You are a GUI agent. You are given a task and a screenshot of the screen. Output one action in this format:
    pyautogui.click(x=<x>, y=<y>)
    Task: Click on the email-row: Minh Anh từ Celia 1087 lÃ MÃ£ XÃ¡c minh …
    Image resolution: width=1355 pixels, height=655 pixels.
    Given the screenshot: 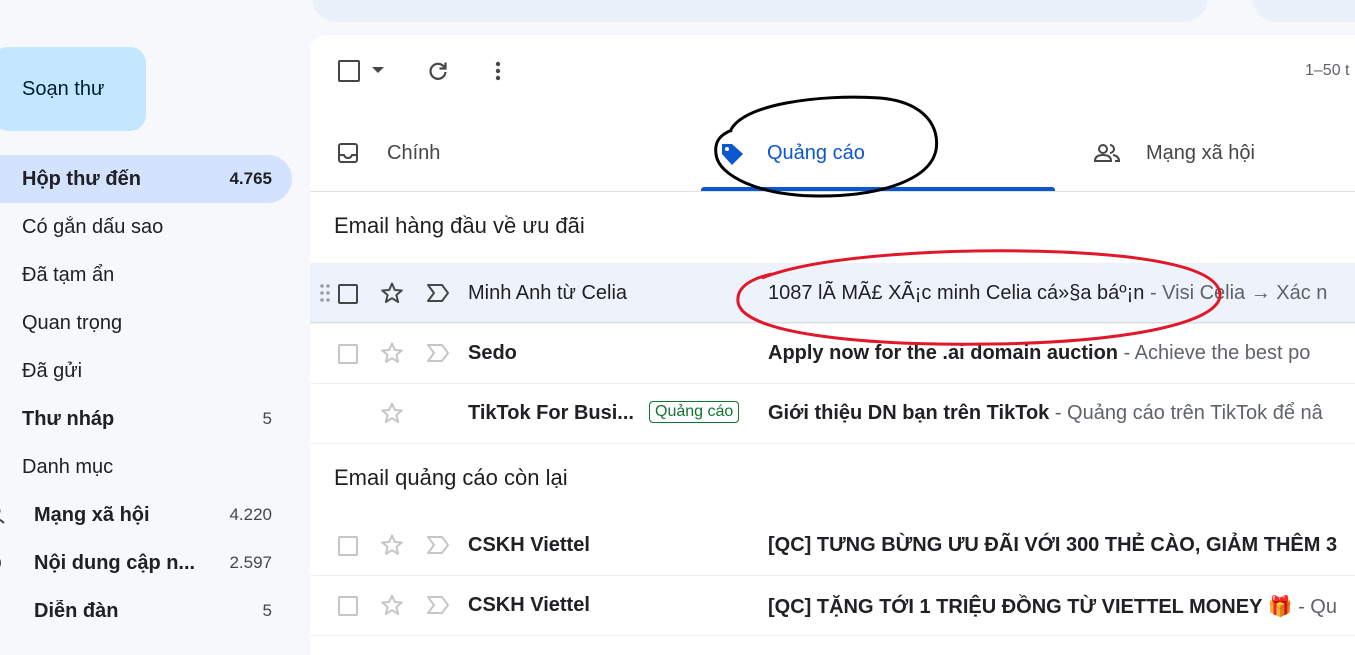 What is the action you would take?
    pyautogui.click(x=832, y=293)
    